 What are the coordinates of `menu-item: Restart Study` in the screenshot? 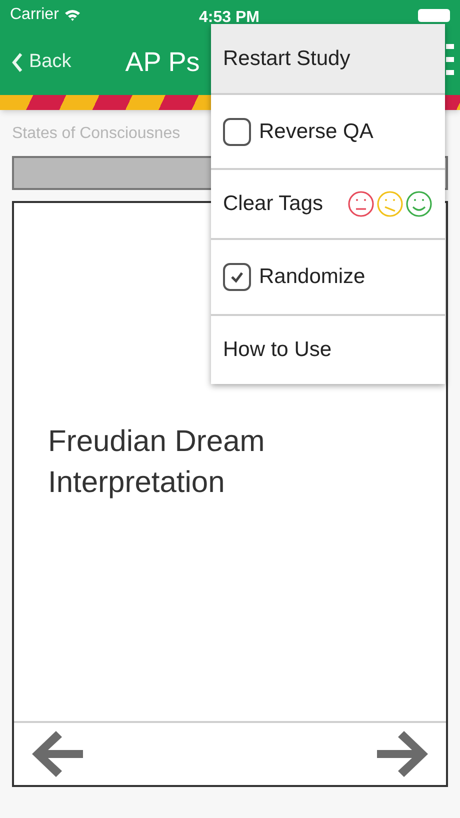 It's located at (328, 59).